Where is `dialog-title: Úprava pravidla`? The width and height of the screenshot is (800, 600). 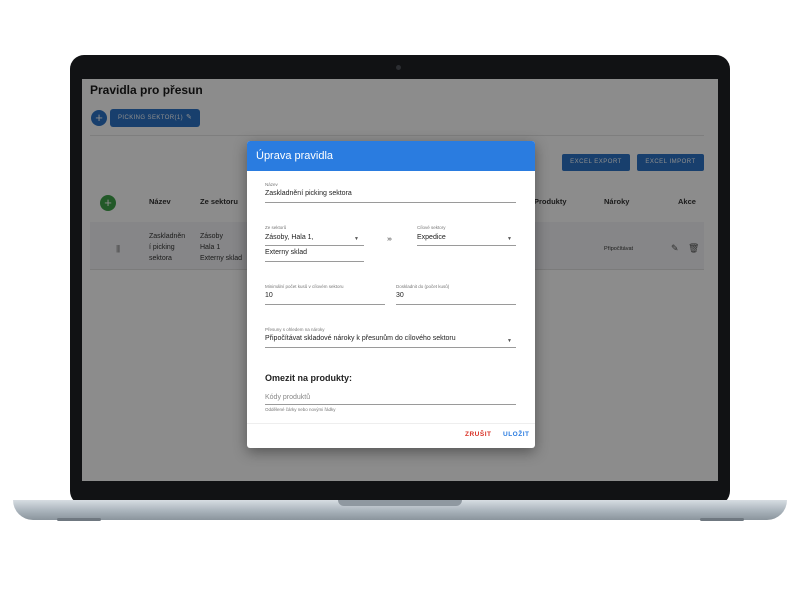 dialog-title: Úprava pravidla is located at coordinates (391, 156).